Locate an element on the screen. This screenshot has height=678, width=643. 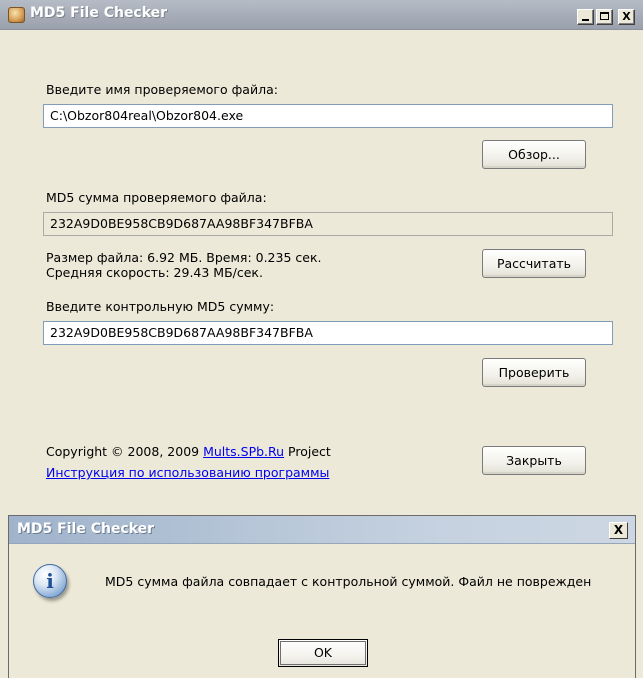
app-icon is located at coordinates (16, 15).